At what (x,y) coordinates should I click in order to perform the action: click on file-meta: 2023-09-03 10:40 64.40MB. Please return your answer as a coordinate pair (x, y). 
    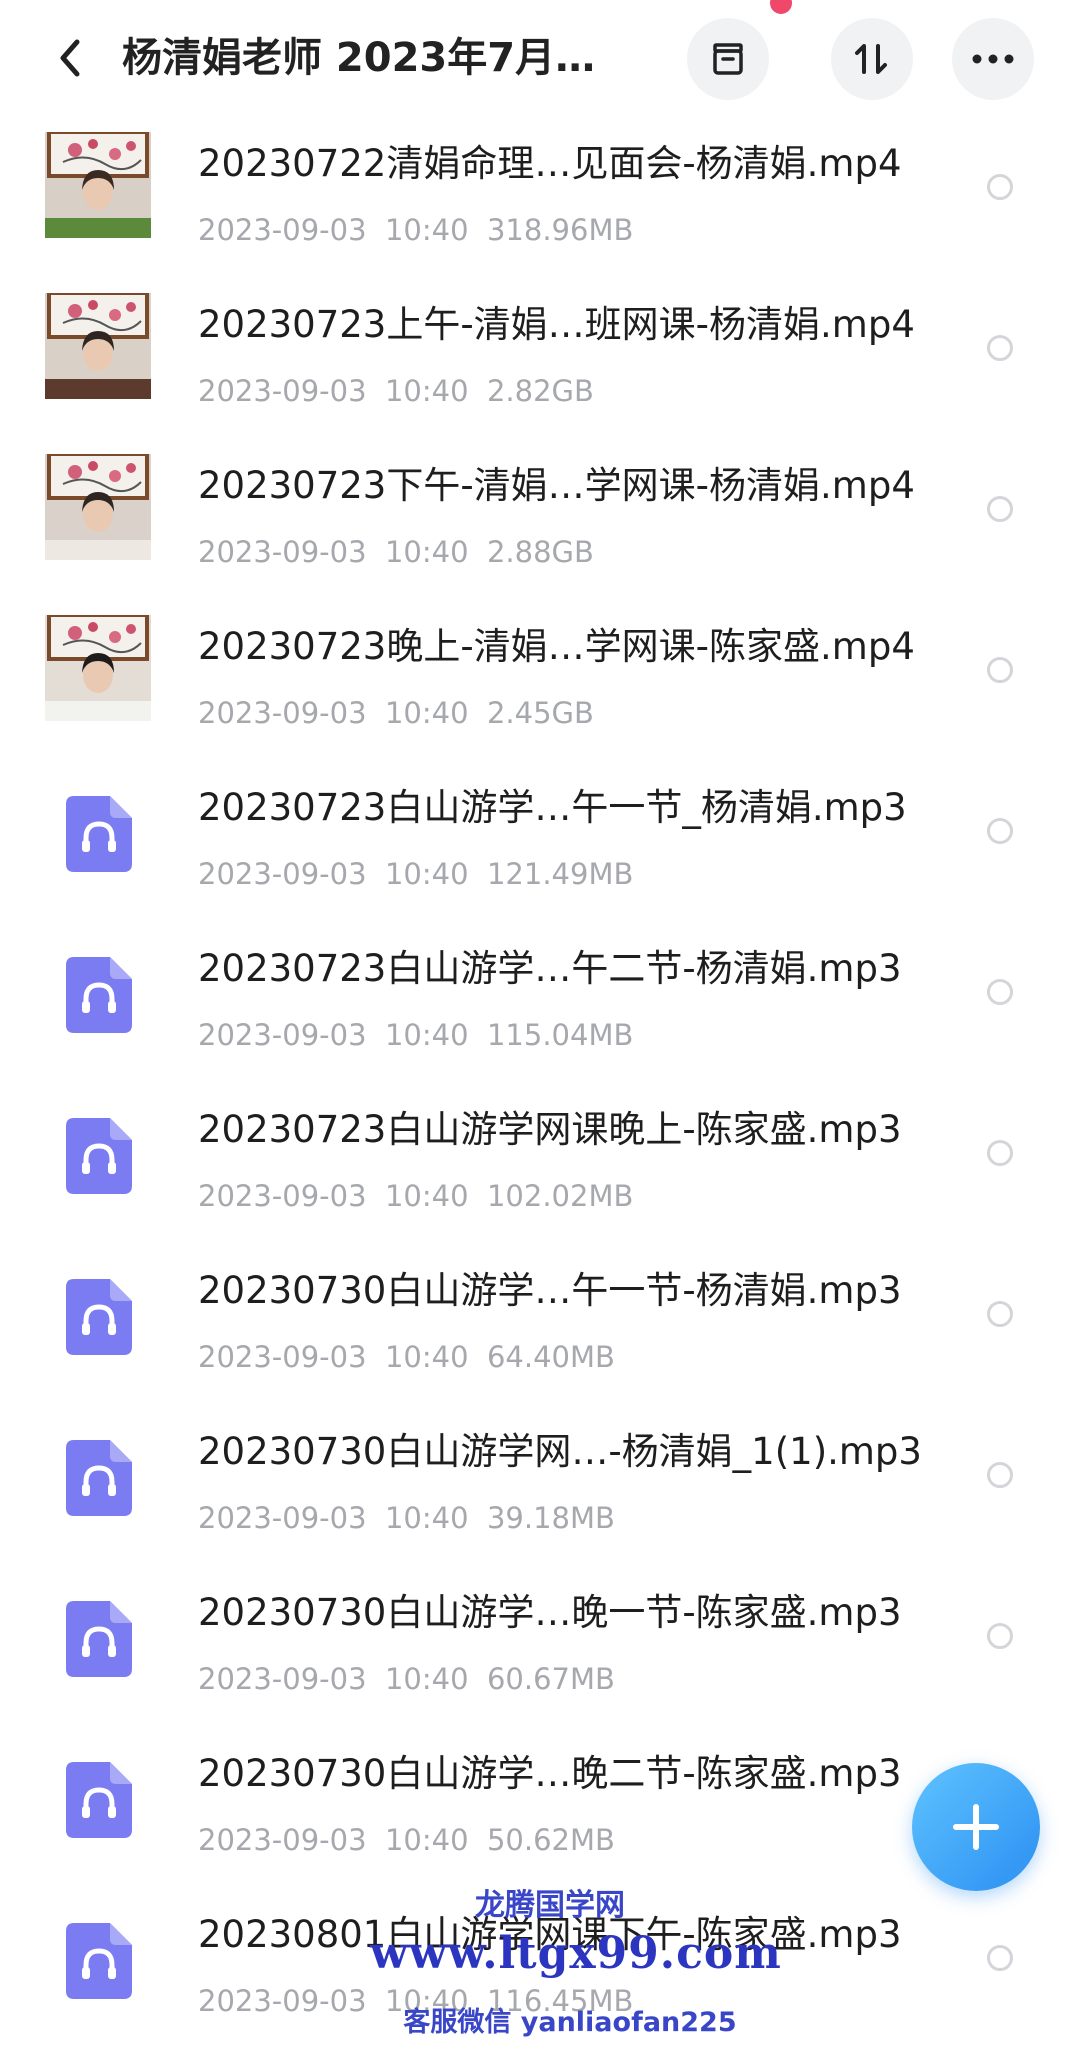
    Looking at the image, I should click on (406, 1357).